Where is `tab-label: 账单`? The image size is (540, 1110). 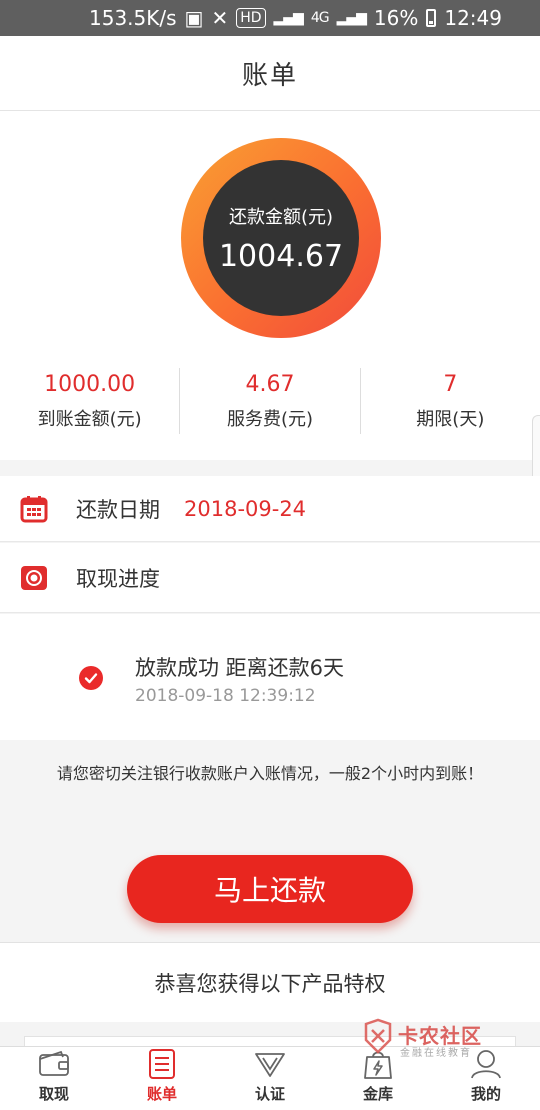
tab-label: 账单 is located at coordinates (161, 1094).